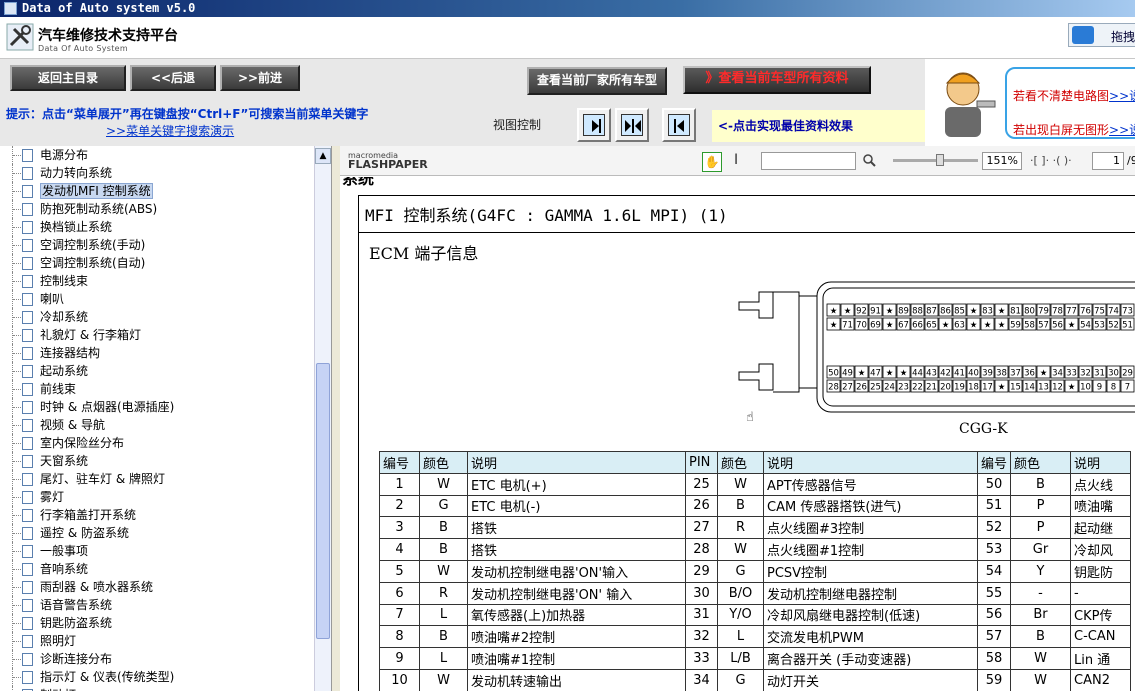 Image resolution: width=1135 pixels, height=691 pixels. What do you see at coordinates (594, 125) in the screenshot?
I see `view-expand-right-button` at bounding box center [594, 125].